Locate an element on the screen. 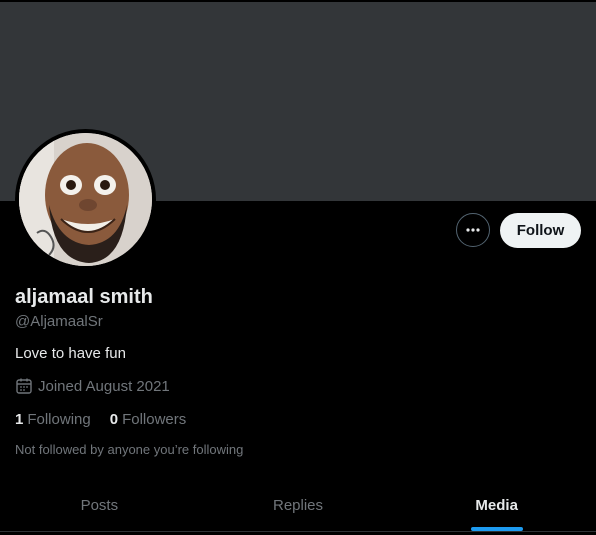 The width and height of the screenshot is (596, 535). followers-label: Followers is located at coordinates (154, 419).